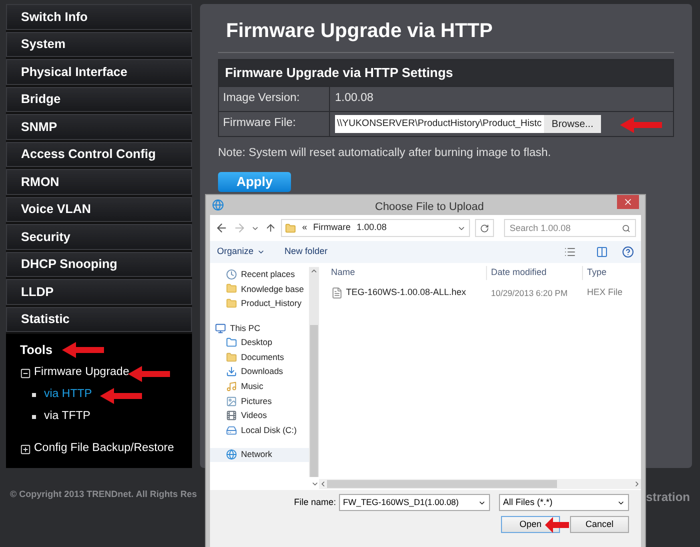 The height and width of the screenshot is (547, 700). What do you see at coordinates (220, 328) in the screenshot?
I see `computer-icon` at bounding box center [220, 328].